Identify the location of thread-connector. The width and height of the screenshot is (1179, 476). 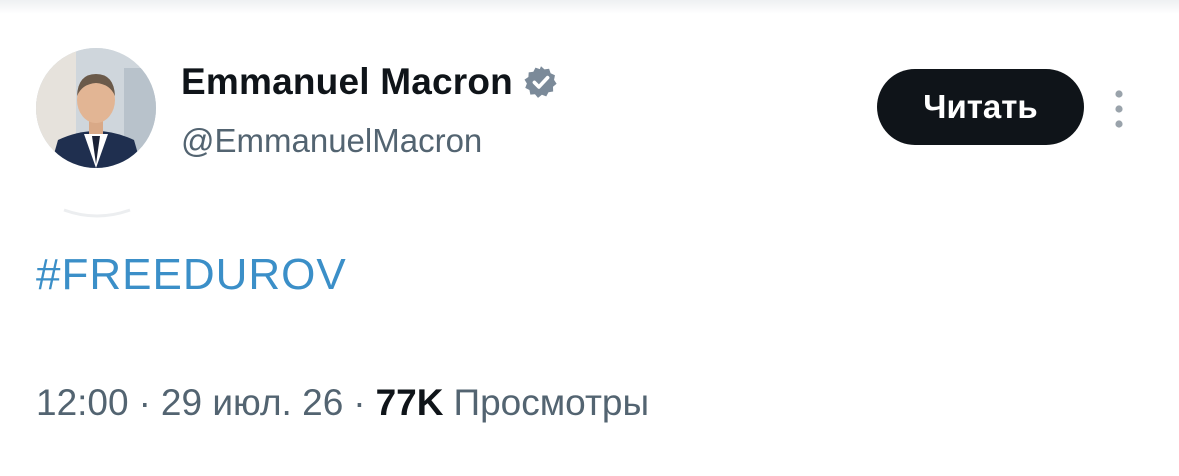
(97, 213).